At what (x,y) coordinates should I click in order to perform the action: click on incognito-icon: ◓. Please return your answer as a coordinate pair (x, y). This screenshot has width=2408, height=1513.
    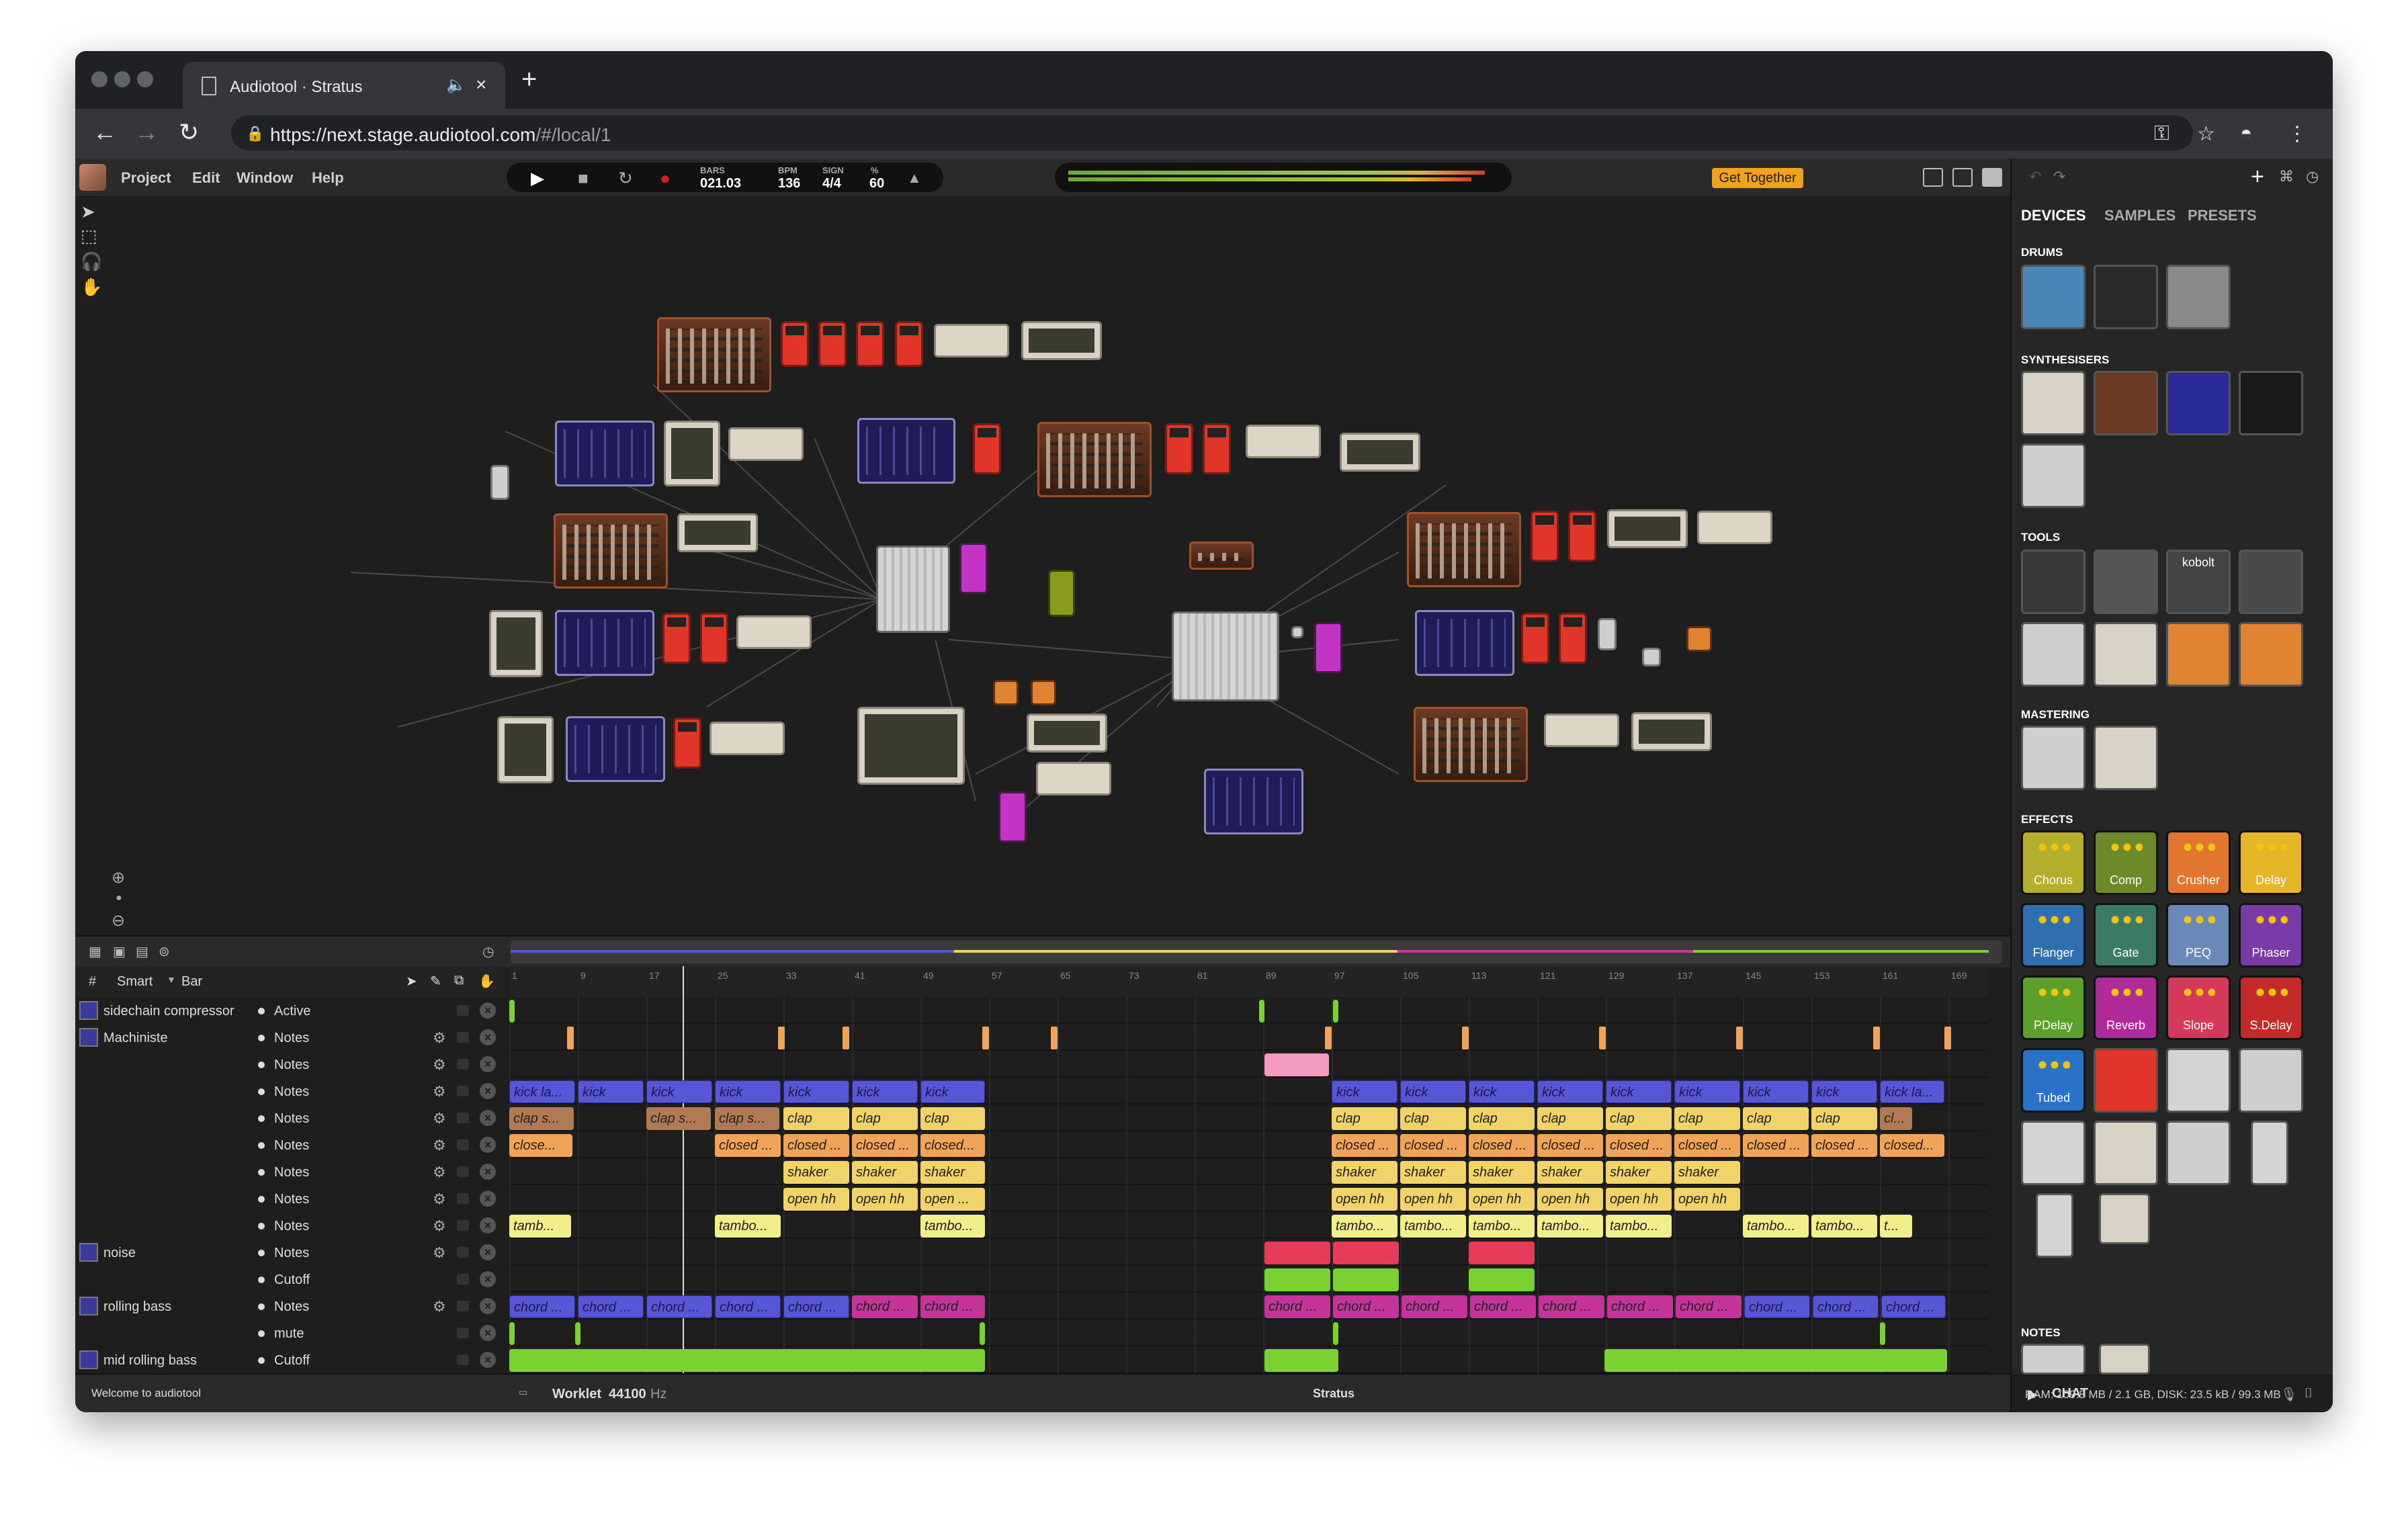
    Looking at the image, I should click on (2246, 133).